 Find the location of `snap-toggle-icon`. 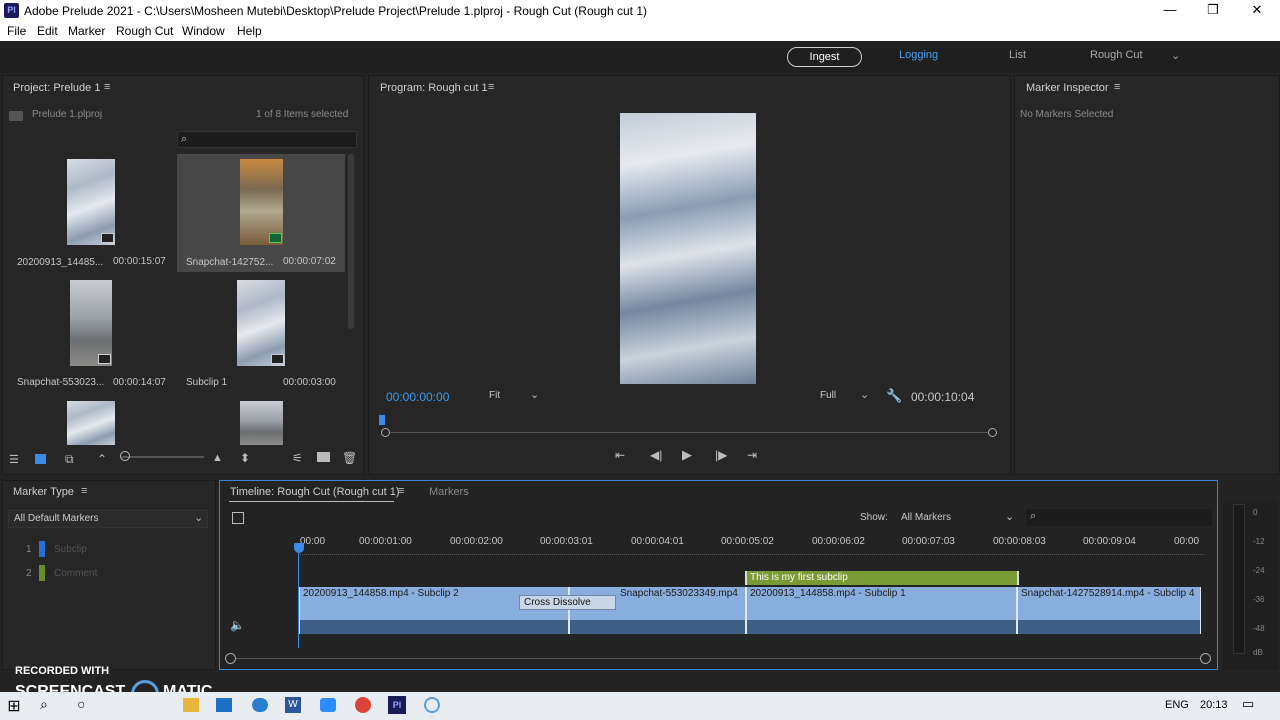

snap-toggle-icon is located at coordinates (238, 518).